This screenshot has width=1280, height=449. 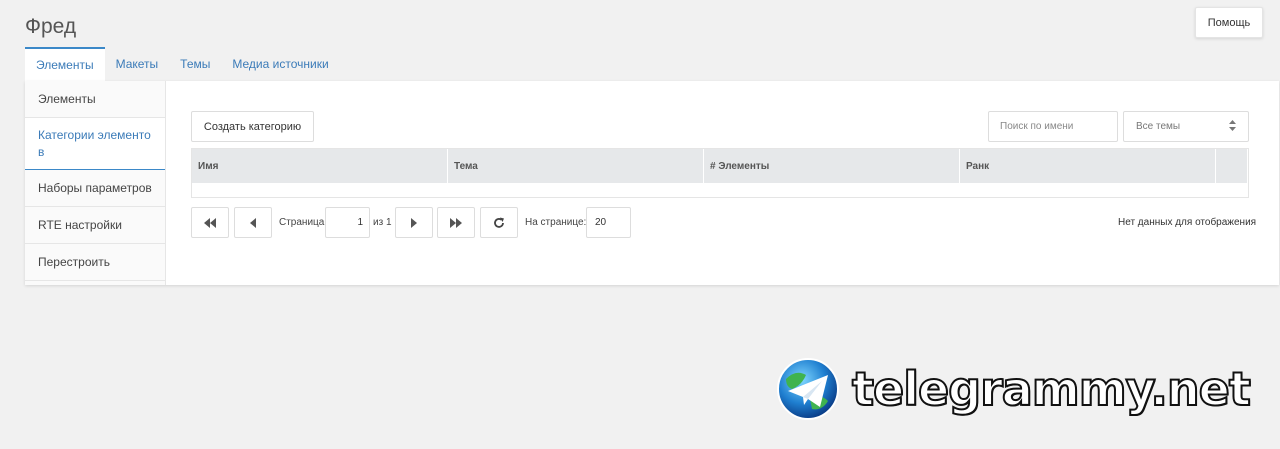 I want to click on double-chevron-right-icon, so click(x=456, y=222).